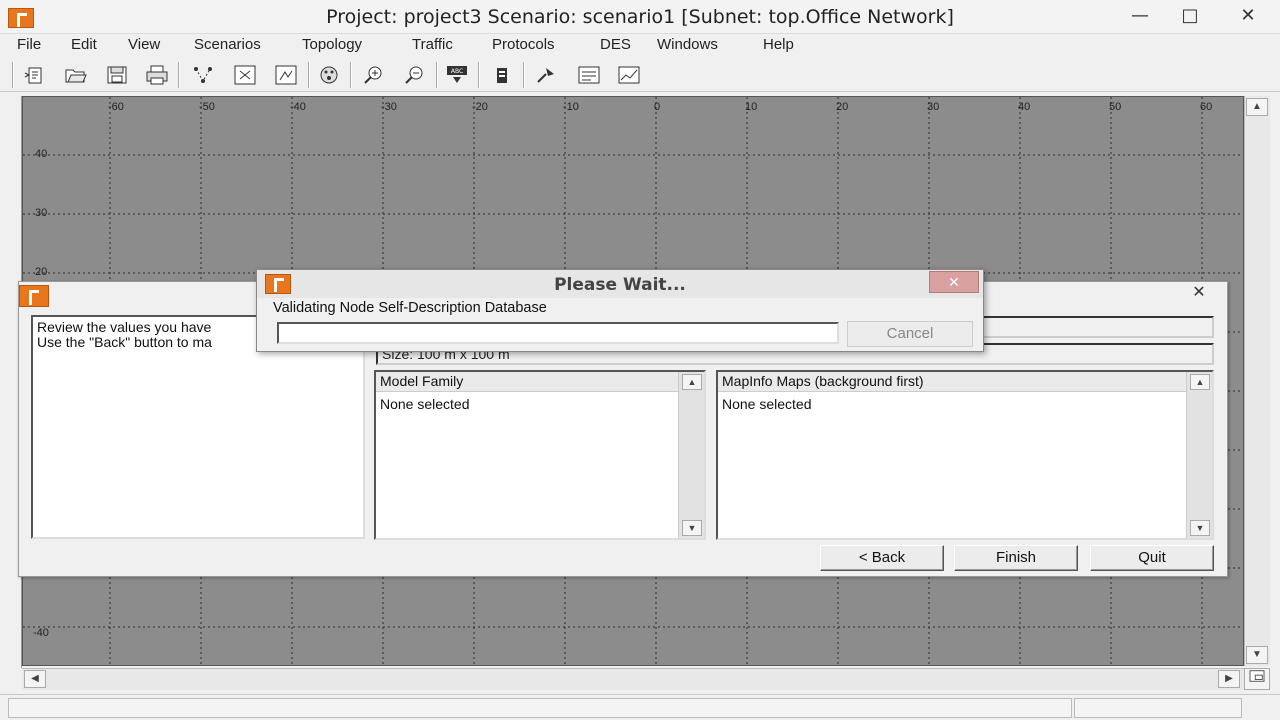 Image resolution: width=1280 pixels, height=720 pixels. I want to click on mapinfo-scrollbar: ▲ ▼, so click(1199, 455).